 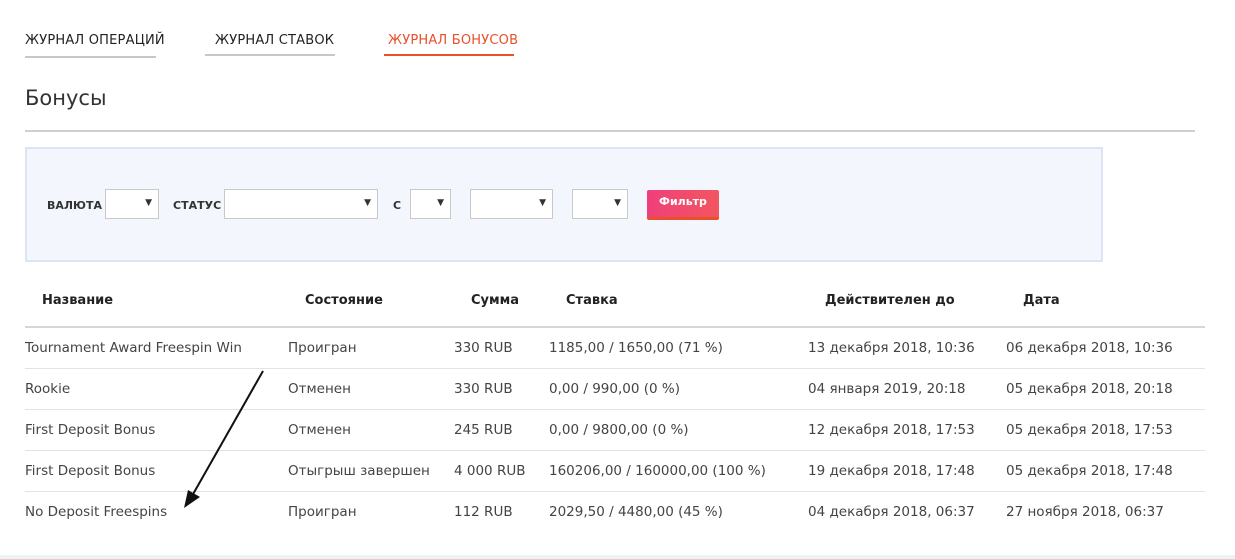 What do you see at coordinates (95, 44) in the screenshot?
I see `tab-operations-log: ЖУРНАЛ ОПЕРАЦИЙ` at bounding box center [95, 44].